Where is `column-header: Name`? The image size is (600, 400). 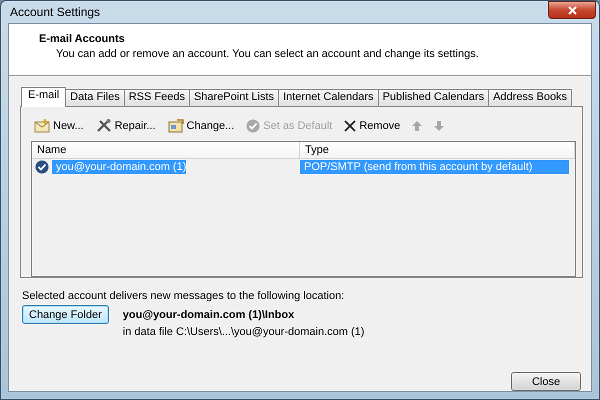 column-header: Name is located at coordinates (166, 150).